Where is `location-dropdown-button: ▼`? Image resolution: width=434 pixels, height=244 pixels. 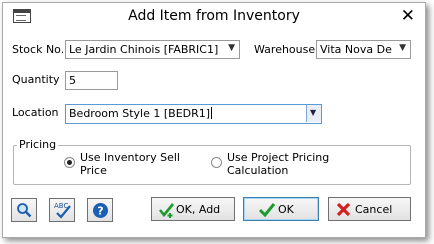
location-dropdown-button: ▼ is located at coordinates (313, 113).